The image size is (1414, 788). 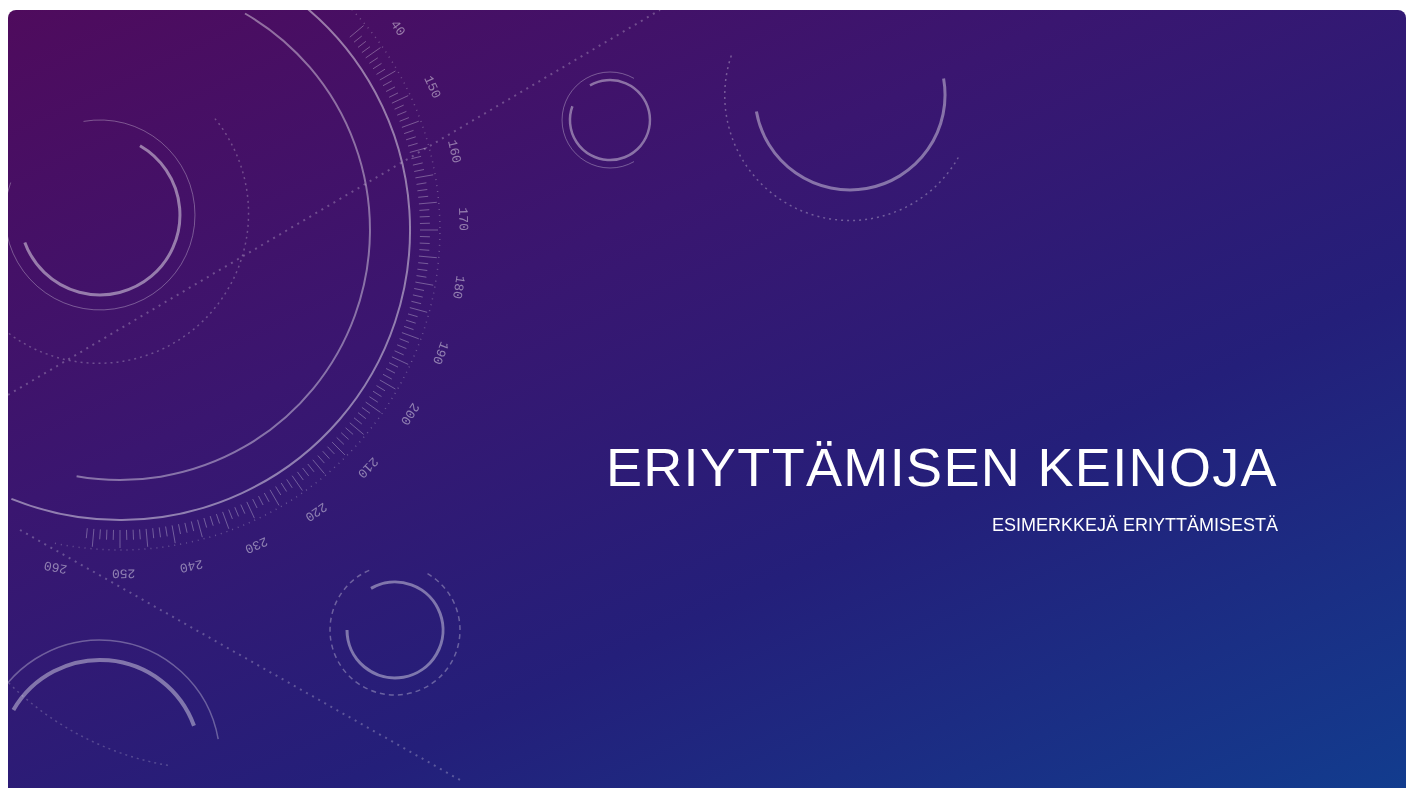 I want to click on dial-number: 160, so click(x=454, y=151).